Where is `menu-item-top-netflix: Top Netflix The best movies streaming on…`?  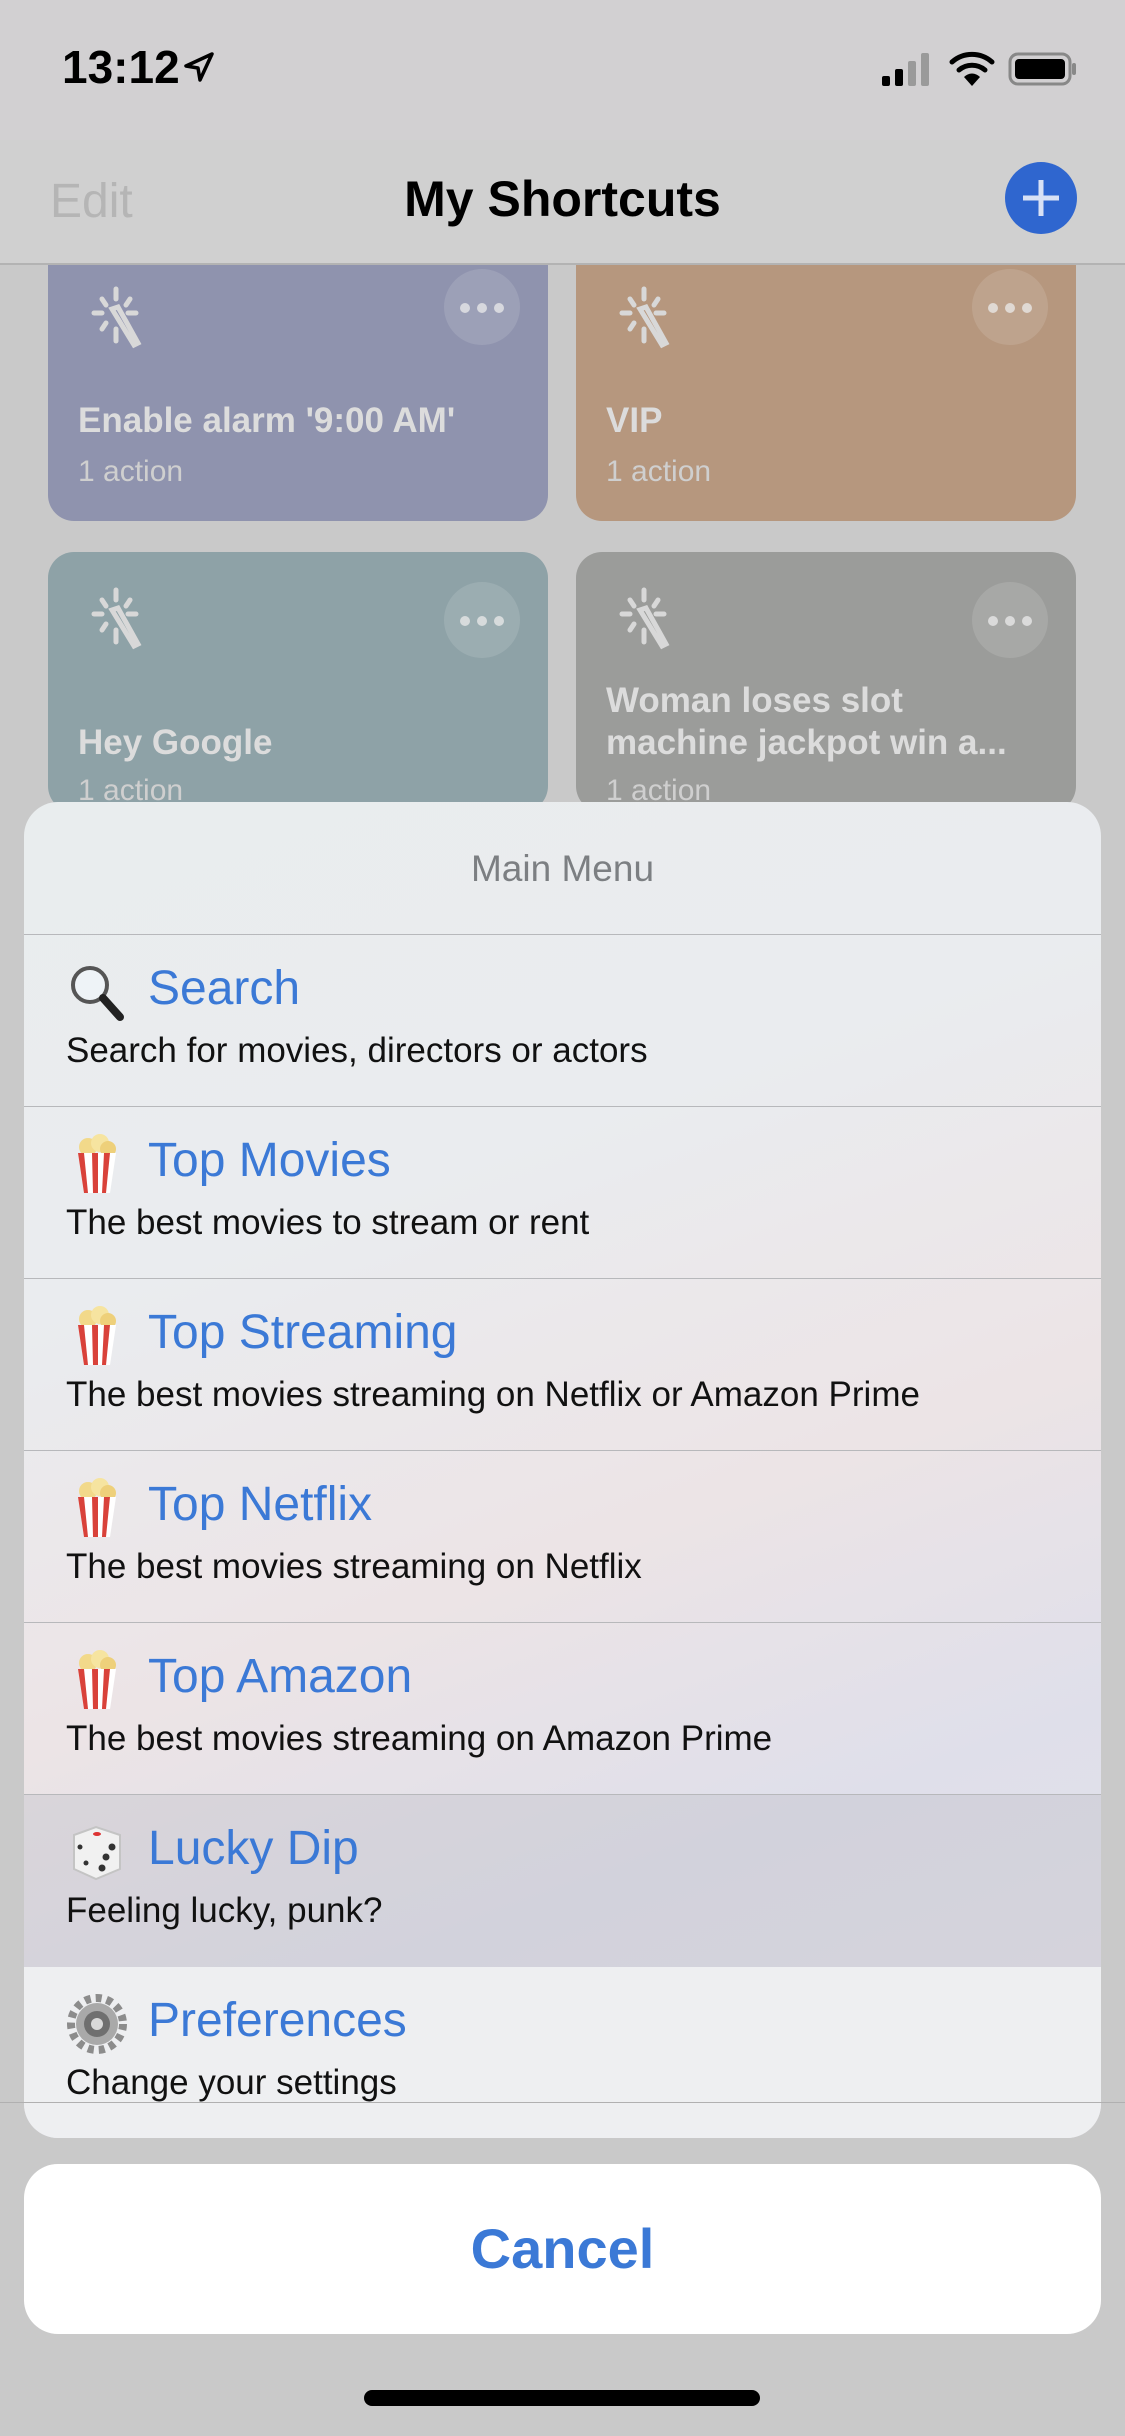
menu-item-top-netflix: Top Netflix The best movies streaming on… is located at coordinates (562, 1537).